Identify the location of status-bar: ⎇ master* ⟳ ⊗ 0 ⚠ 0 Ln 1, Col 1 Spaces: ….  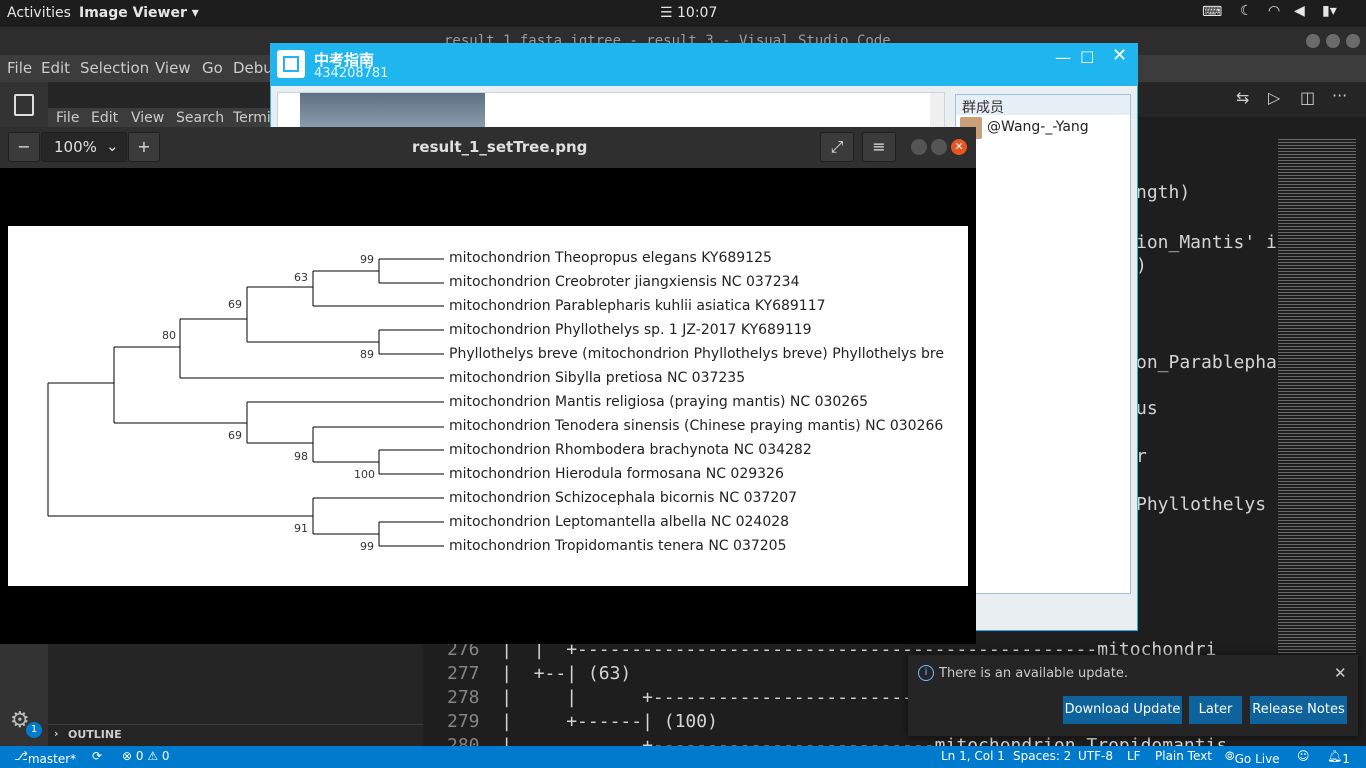
(683, 757).